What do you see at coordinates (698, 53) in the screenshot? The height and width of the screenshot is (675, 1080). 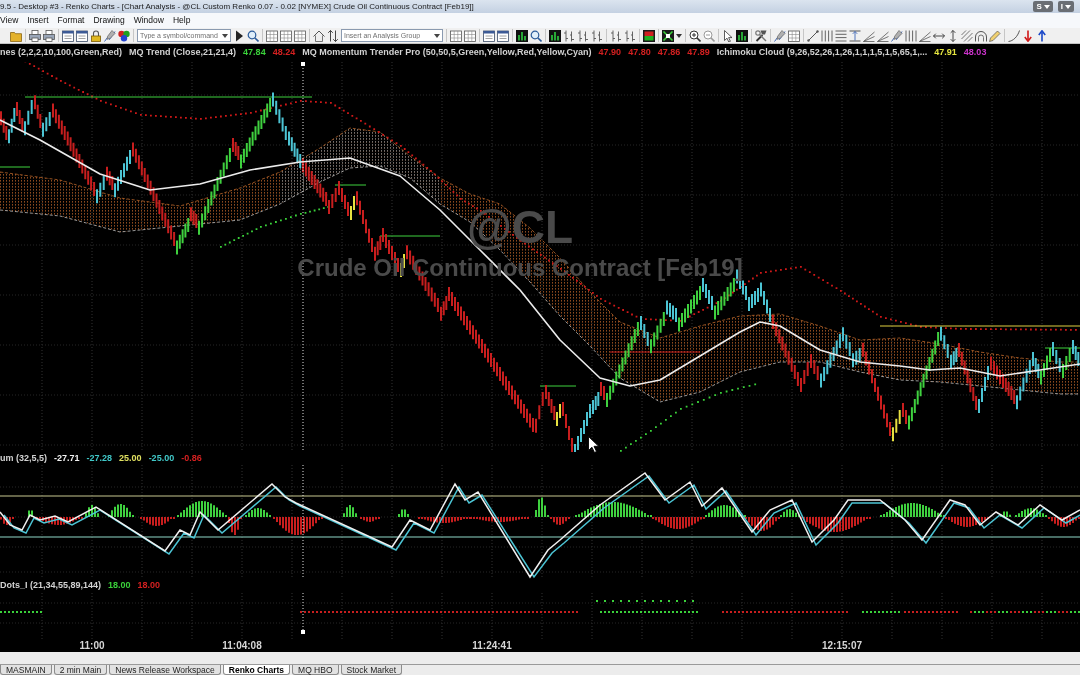 I see `indicator-value: 47.89` at bounding box center [698, 53].